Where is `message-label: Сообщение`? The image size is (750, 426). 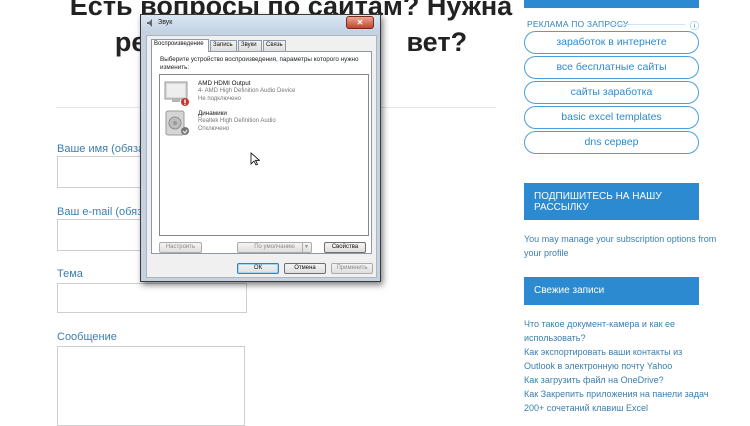
message-label: Сообщение is located at coordinates (87, 337).